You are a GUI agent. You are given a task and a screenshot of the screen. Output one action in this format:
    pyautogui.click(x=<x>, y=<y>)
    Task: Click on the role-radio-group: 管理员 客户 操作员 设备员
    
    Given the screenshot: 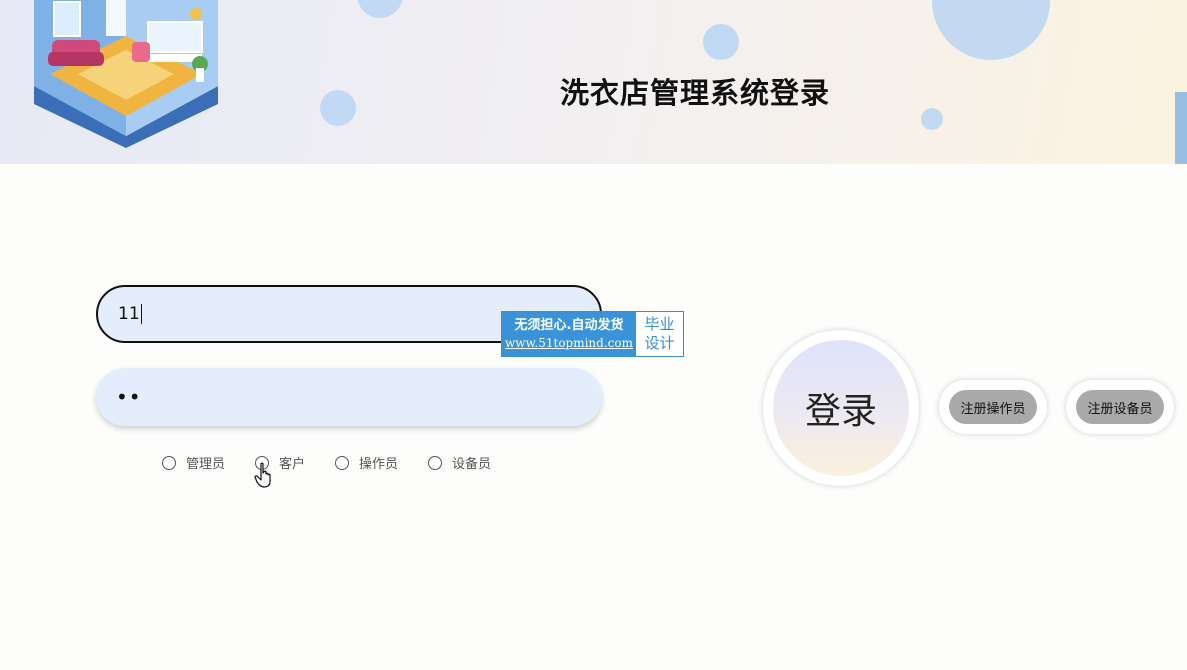 What is the action you would take?
    pyautogui.click(x=341, y=462)
    